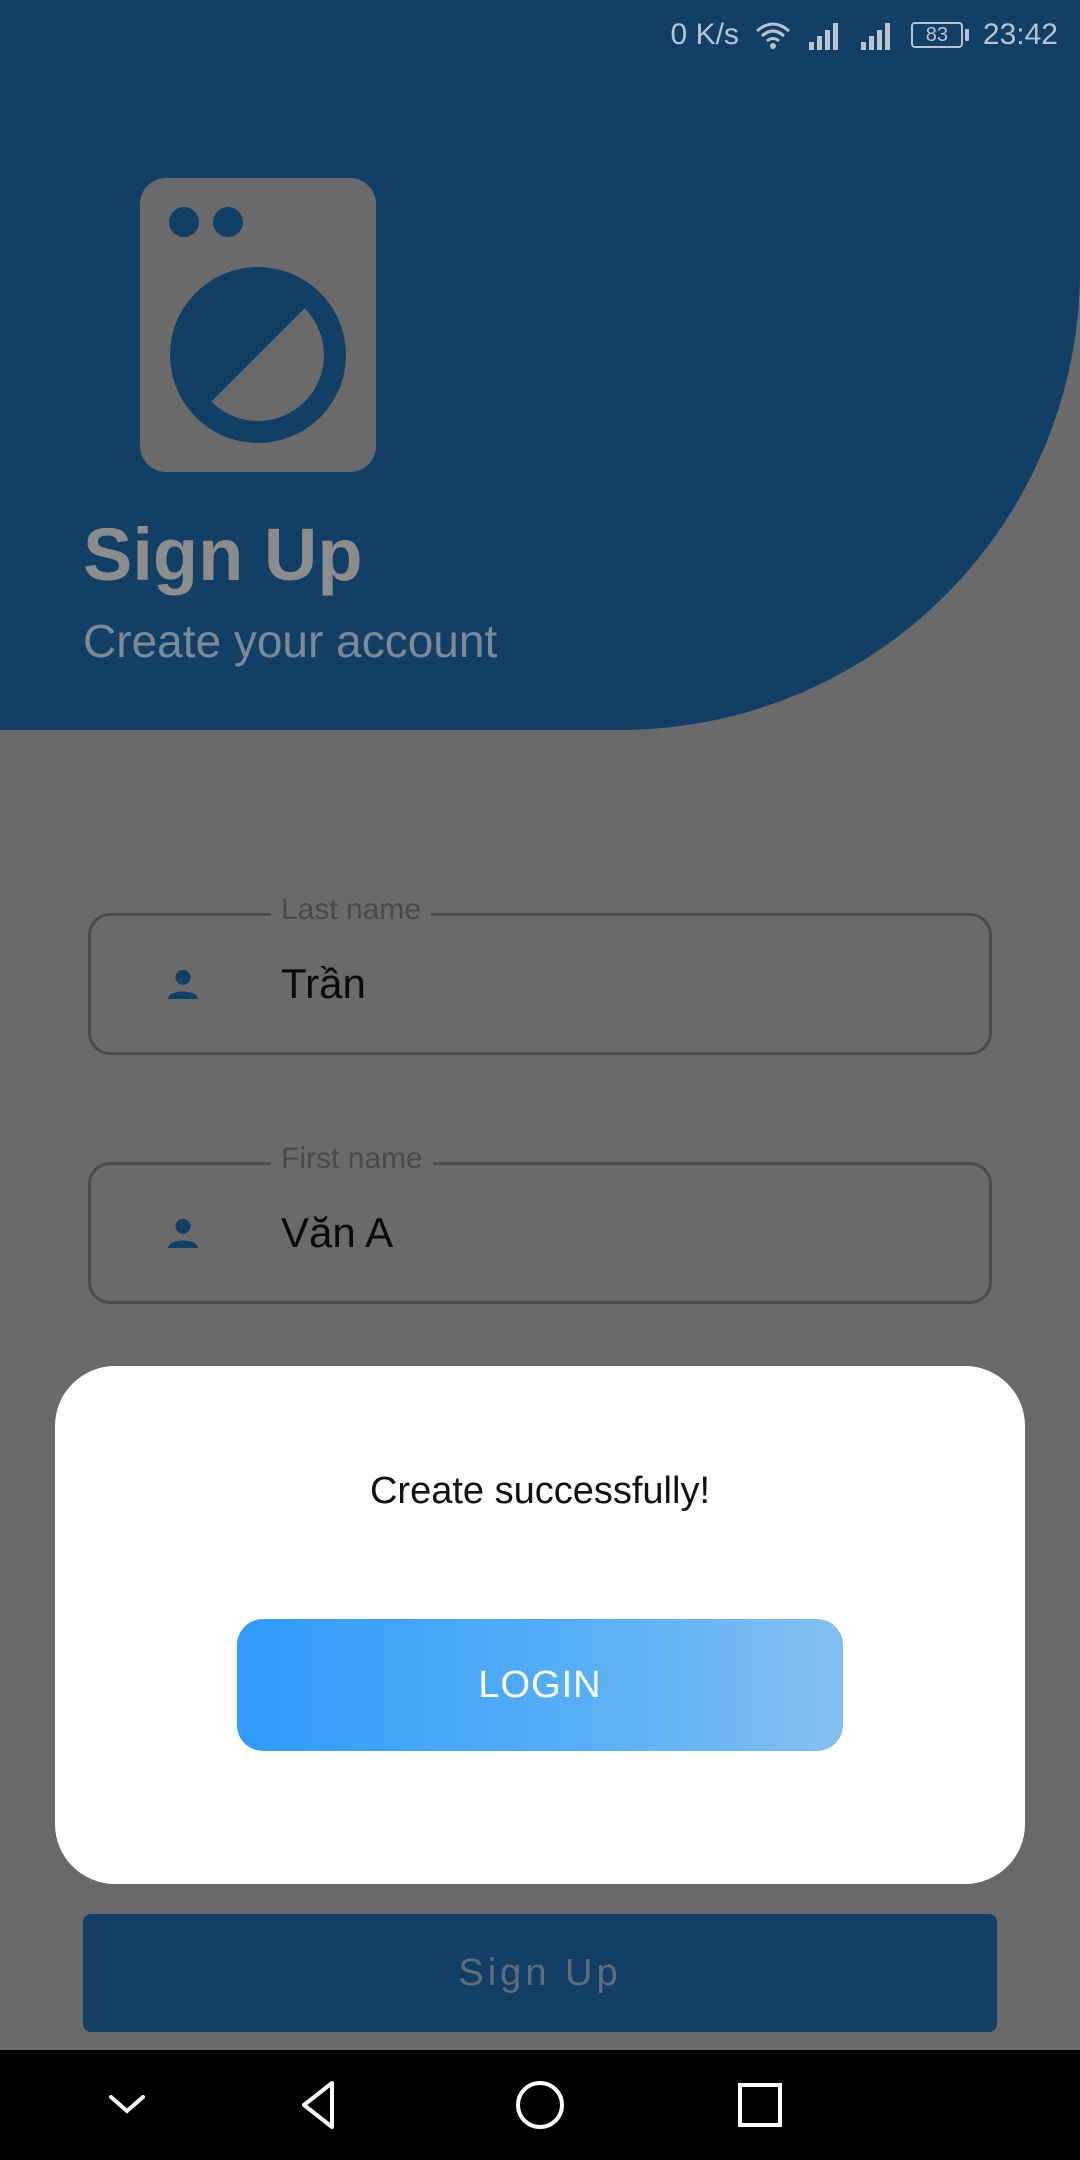  Describe the element at coordinates (290, 641) in the screenshot. I see `page-subtitle: Create your account` at that location.